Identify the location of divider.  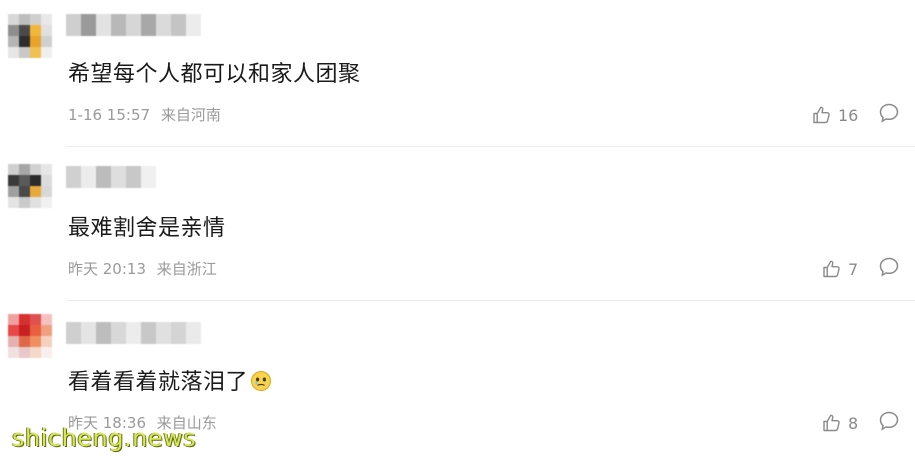
(490, 146).